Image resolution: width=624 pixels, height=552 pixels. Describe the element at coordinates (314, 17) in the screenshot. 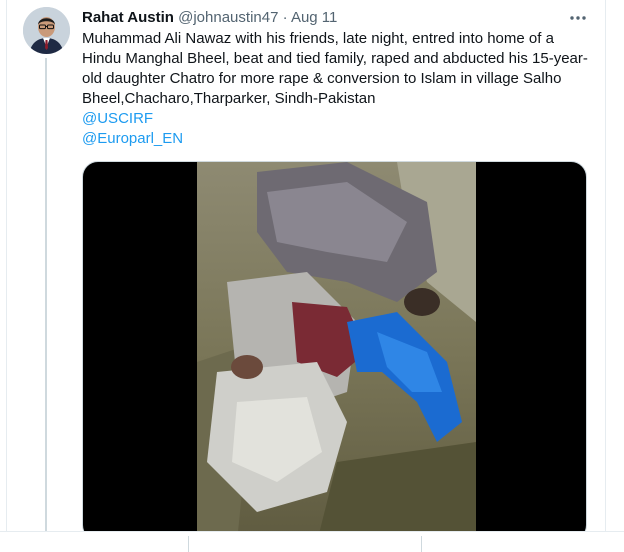

I see `tweet-date: Aug 11` at that location.